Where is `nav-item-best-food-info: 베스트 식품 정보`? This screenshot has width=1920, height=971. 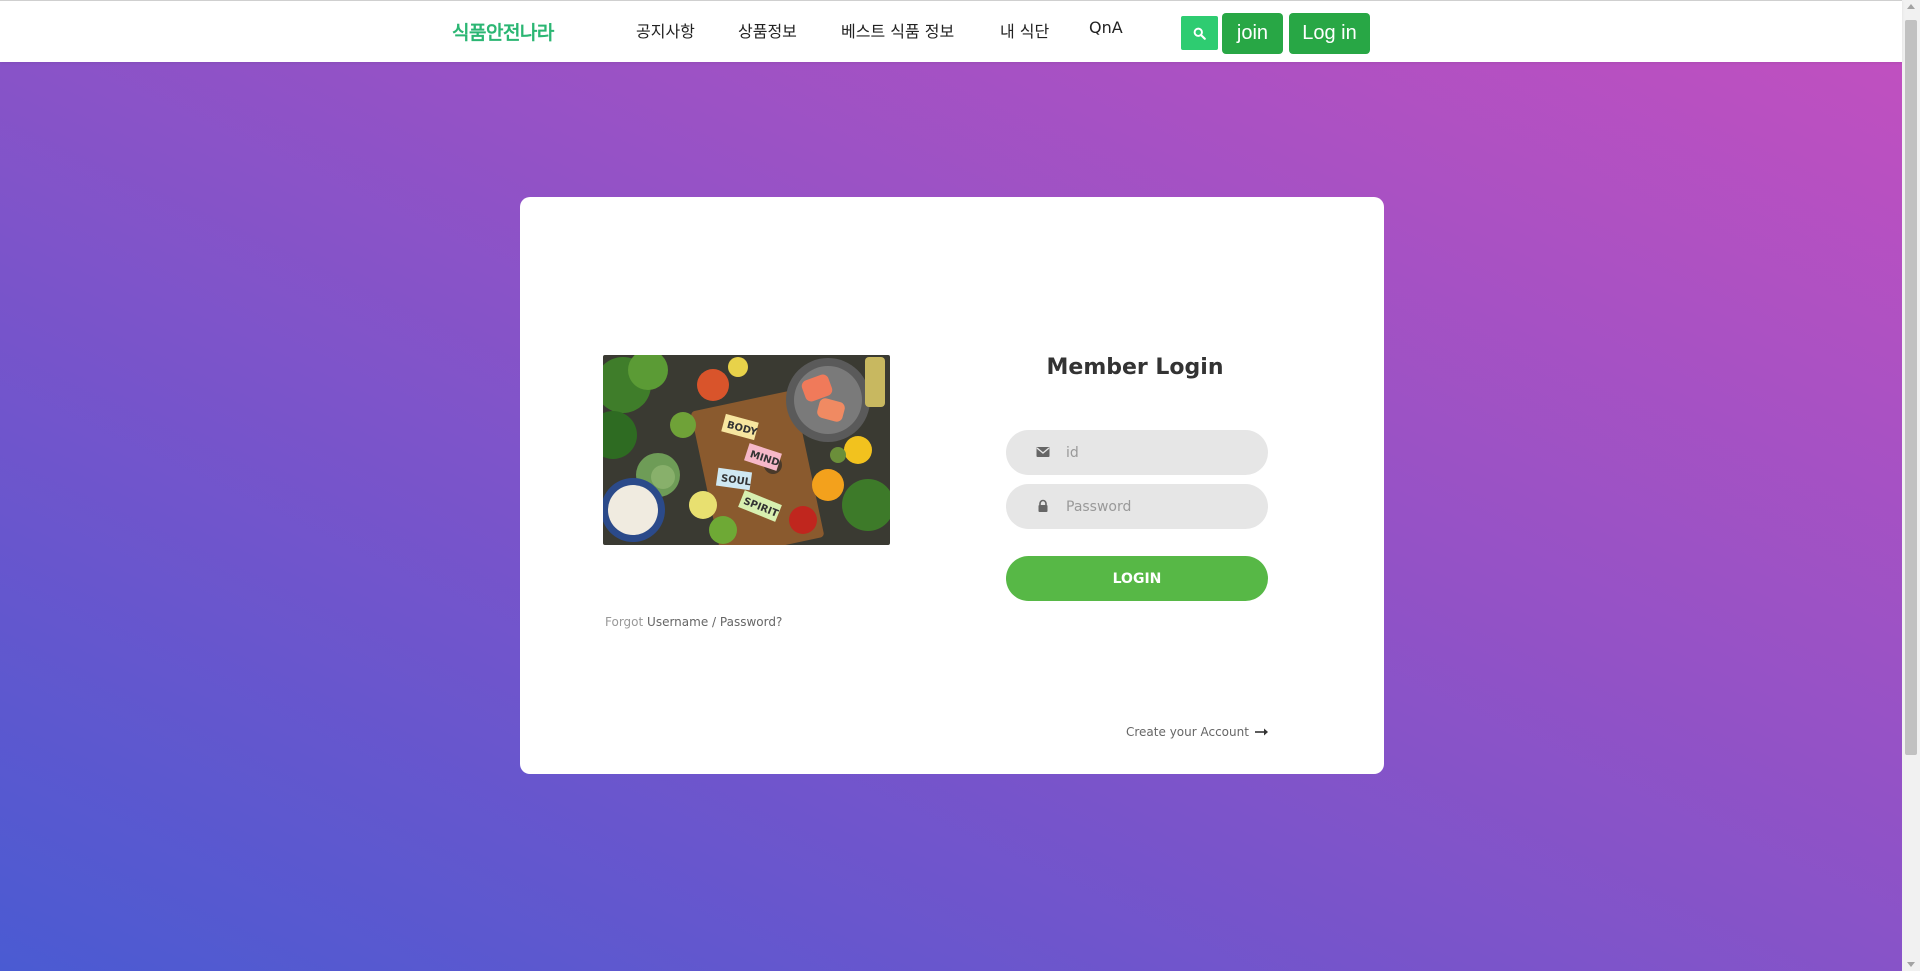 nav-item-best-food-info: 베스트 식품 정보 is located at coordinates (897, 30).